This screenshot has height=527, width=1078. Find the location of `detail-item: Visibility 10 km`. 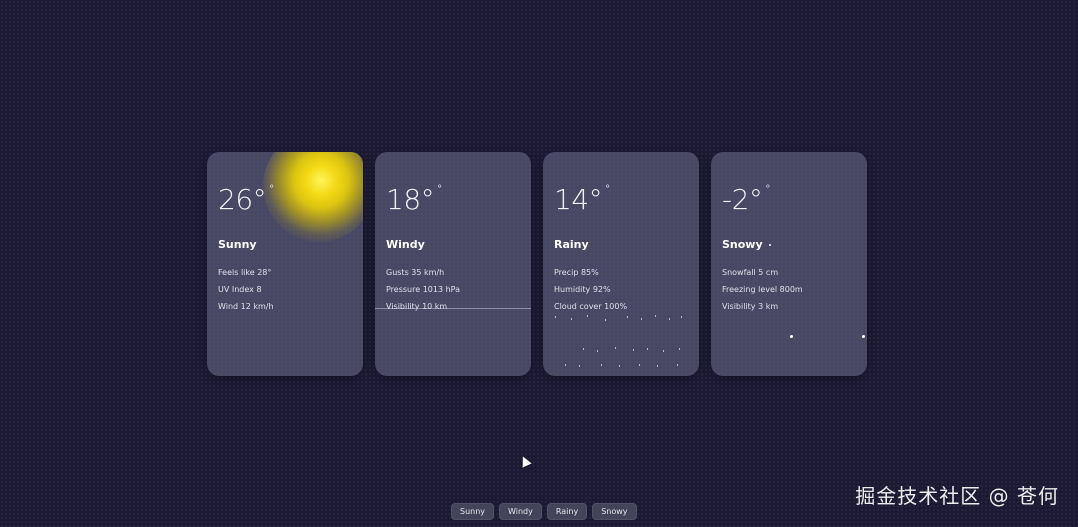

detail-item: Visibility 10 km is located at coordinates (417, 306).